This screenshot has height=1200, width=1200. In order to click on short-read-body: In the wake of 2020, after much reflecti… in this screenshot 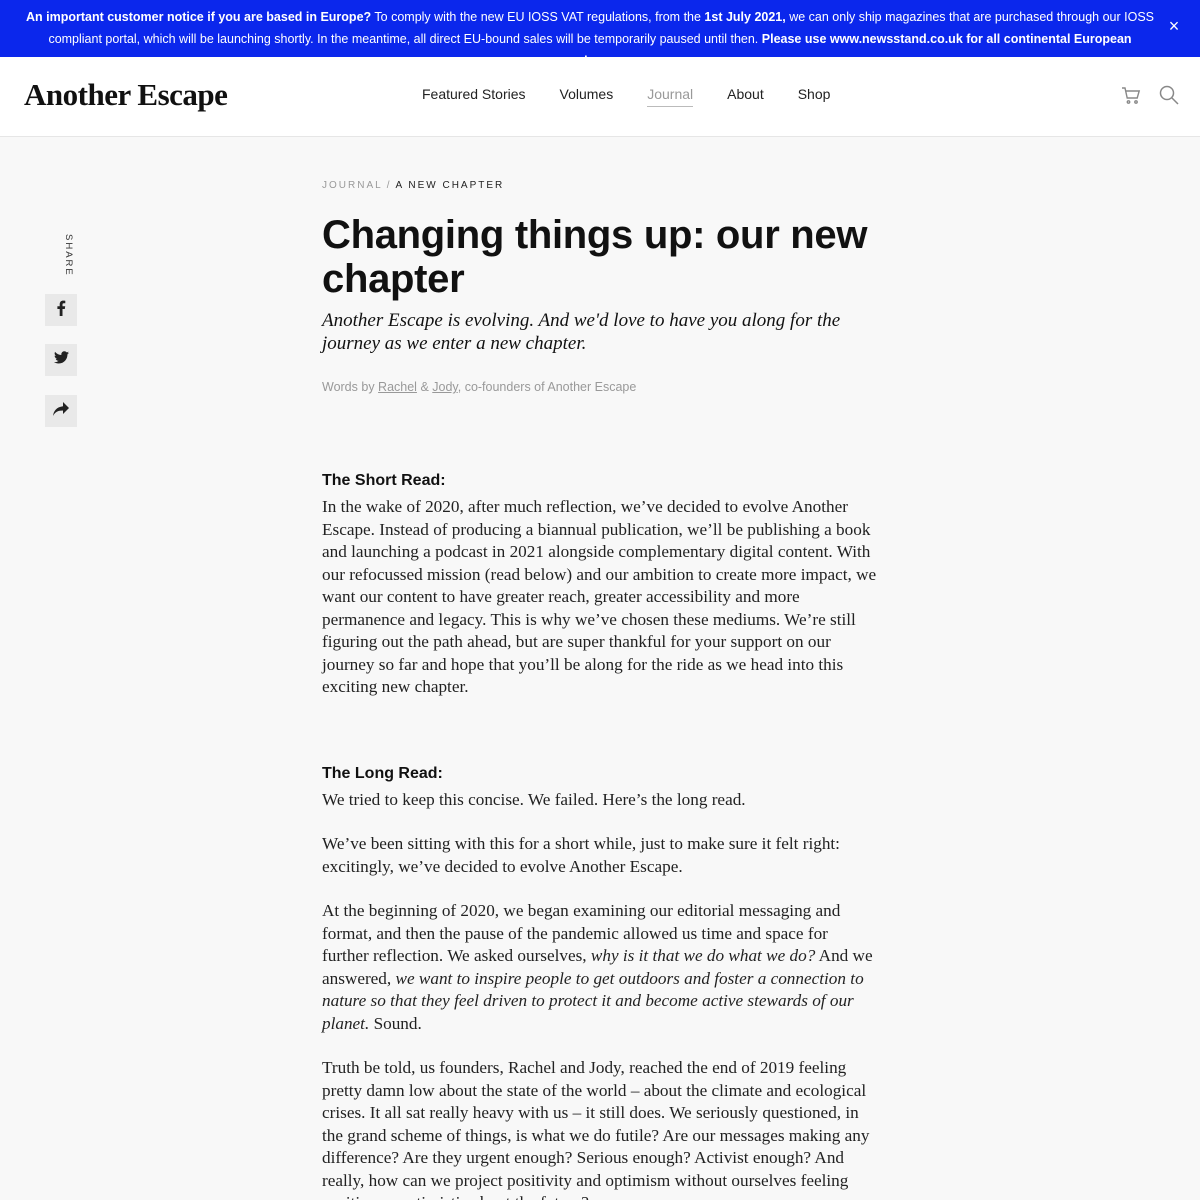, I will do `click(599, 596)`.